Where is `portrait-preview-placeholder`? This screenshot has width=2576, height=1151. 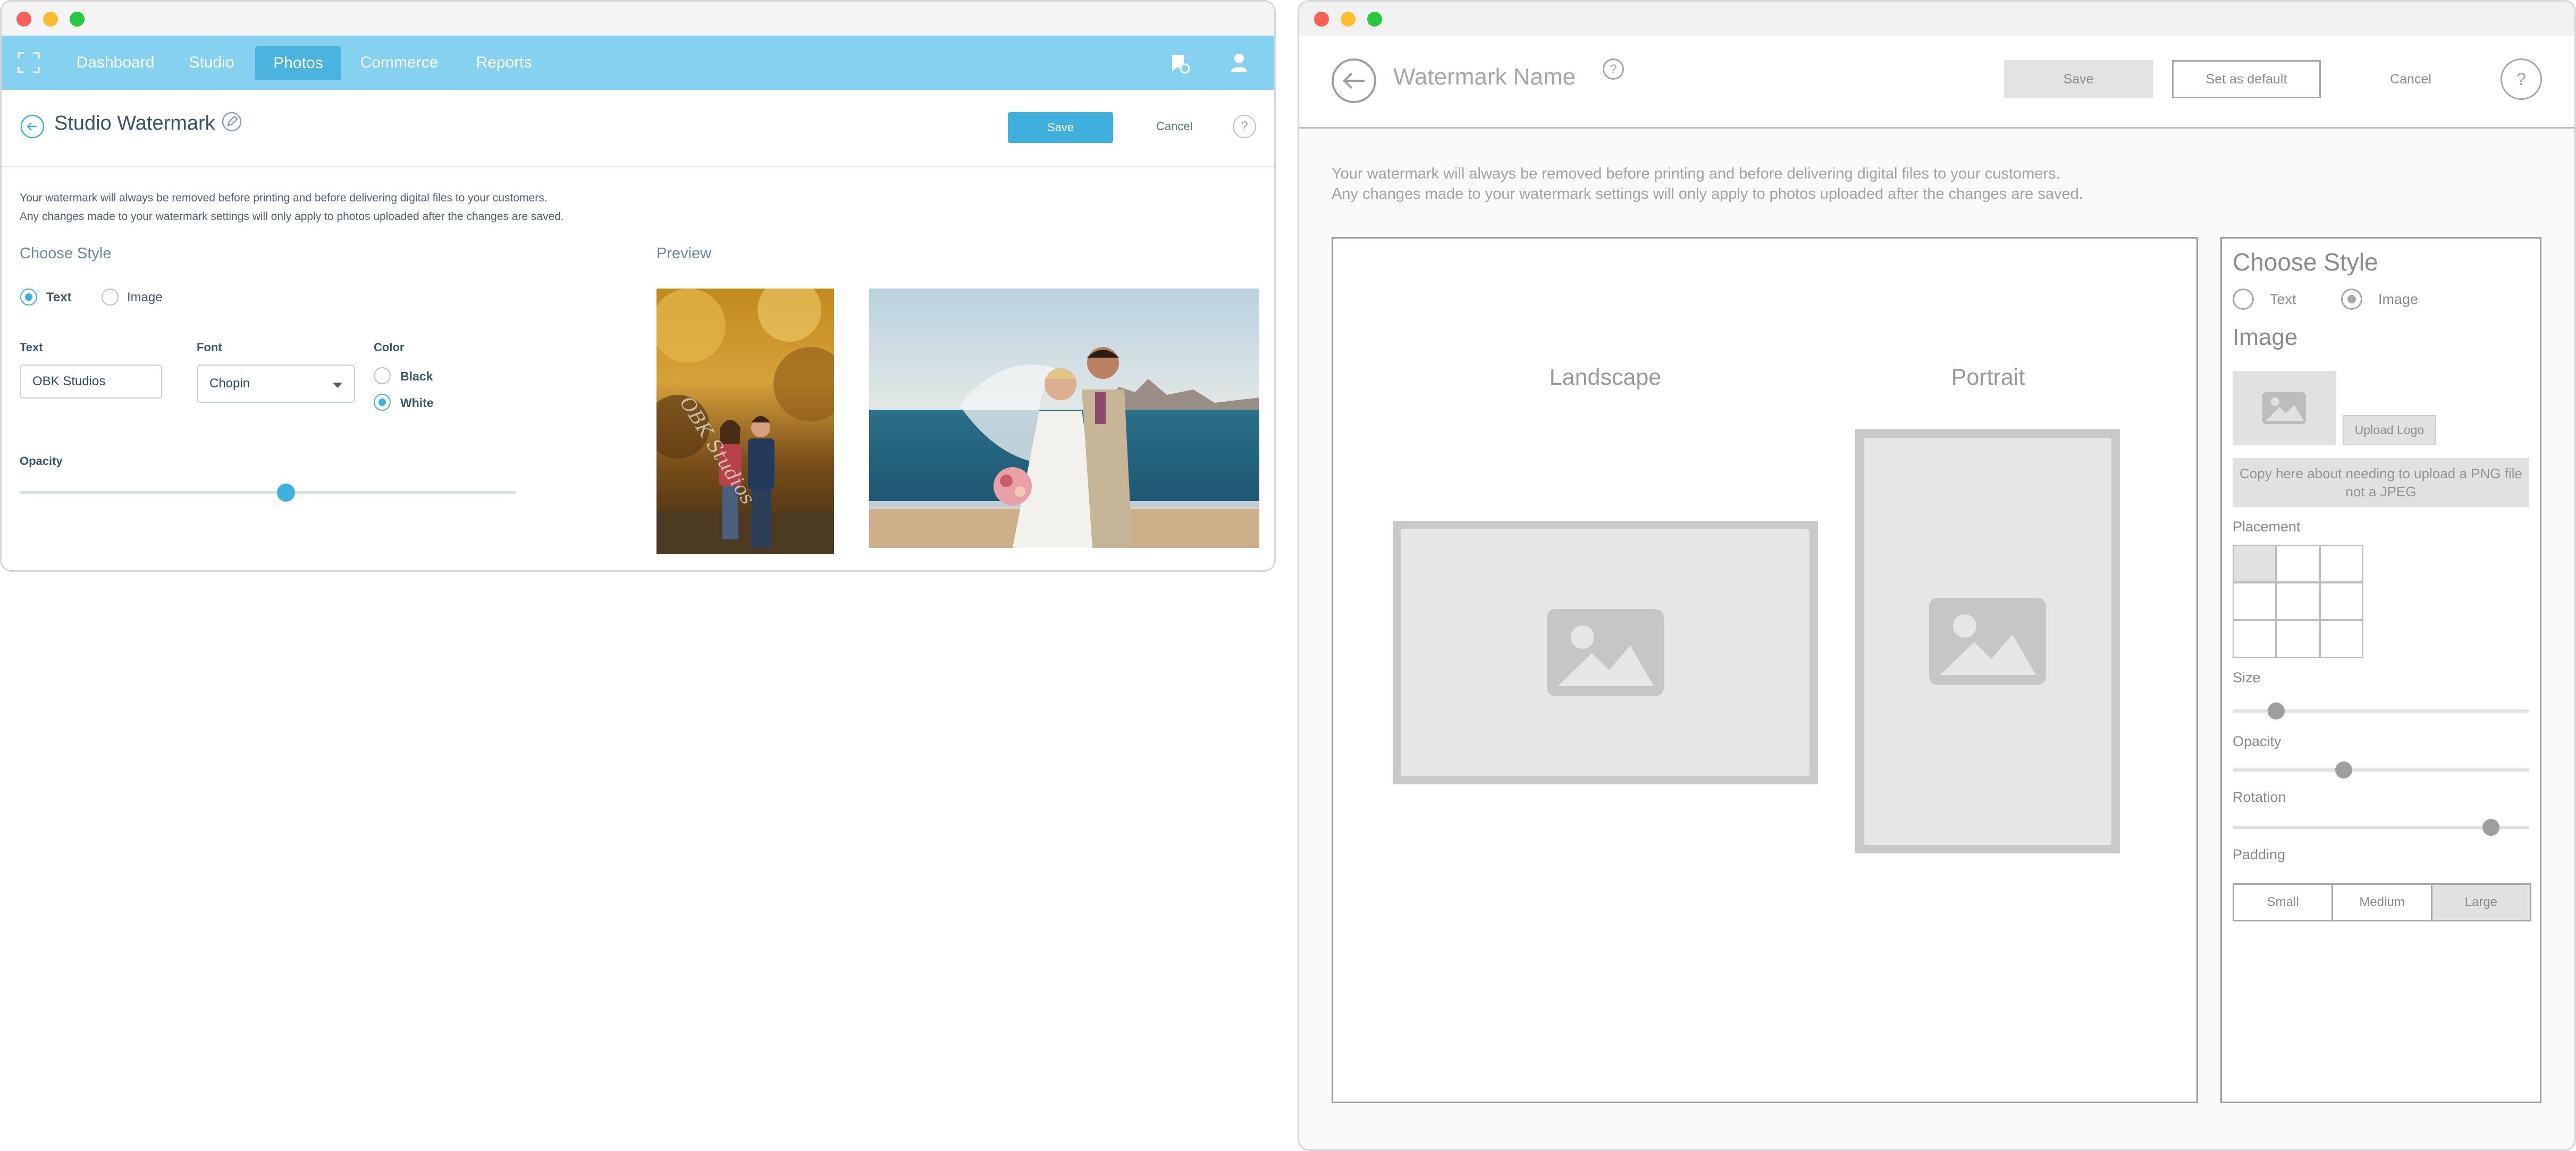
portrait-preview-placeholder is located at coordinates (1987, 641).